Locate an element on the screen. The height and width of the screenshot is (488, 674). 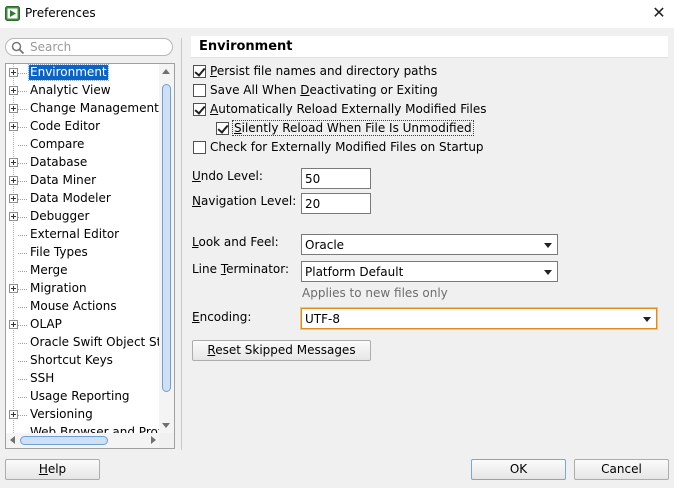
reset-skipped-messages-button: Reset Skipped Messages is located at coordinates (281, 350).